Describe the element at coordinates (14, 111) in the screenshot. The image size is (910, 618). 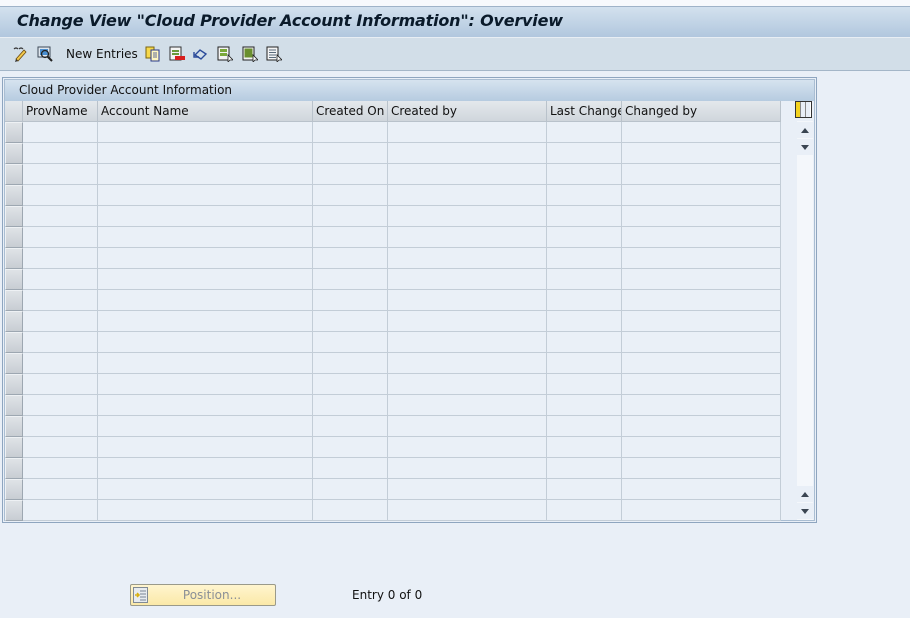
I see `select-all-rows-button` at that location.